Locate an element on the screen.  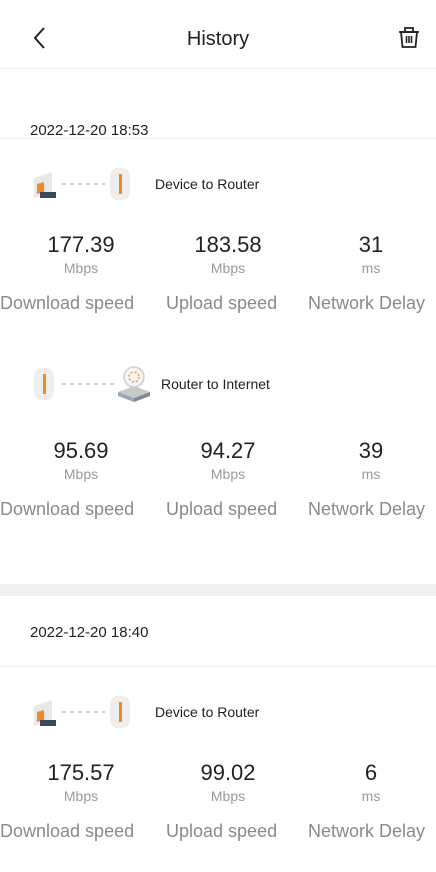
trash-icon is located at coordinates (409, 37).